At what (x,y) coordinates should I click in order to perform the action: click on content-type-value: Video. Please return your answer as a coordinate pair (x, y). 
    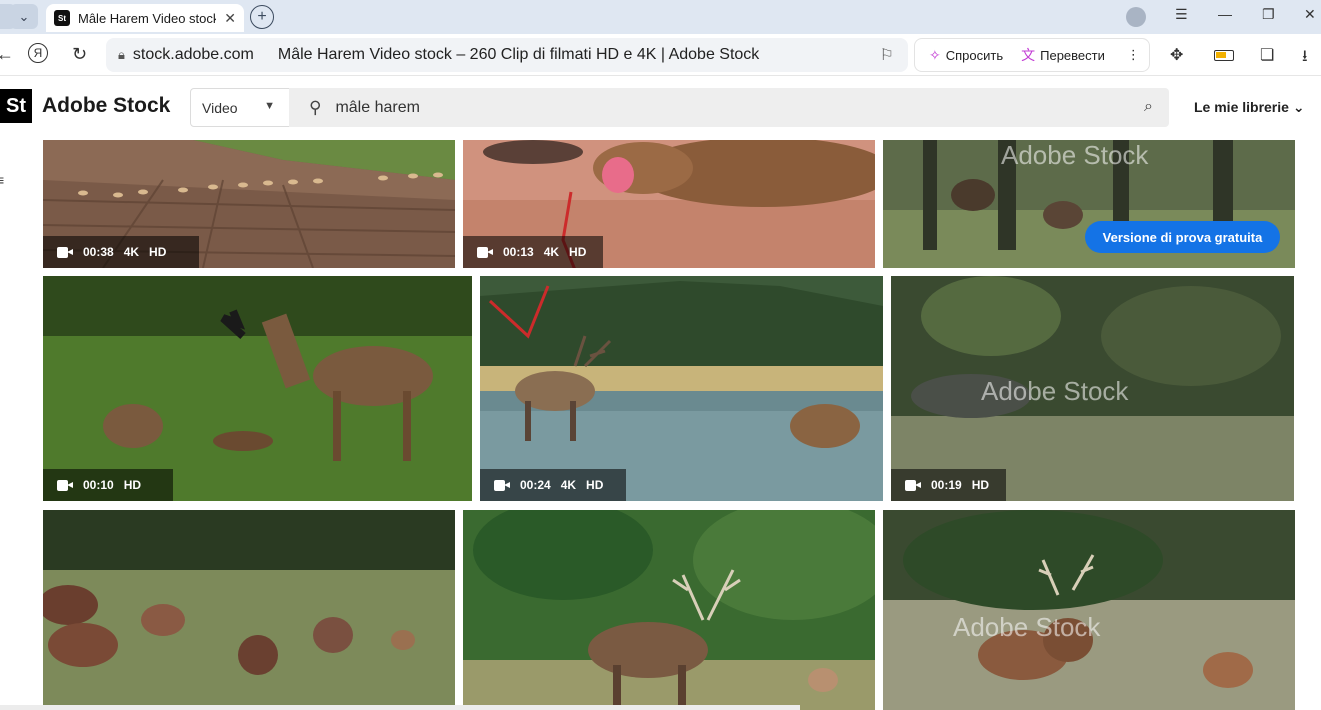
    Looking at the image, I should click on (220, 107).